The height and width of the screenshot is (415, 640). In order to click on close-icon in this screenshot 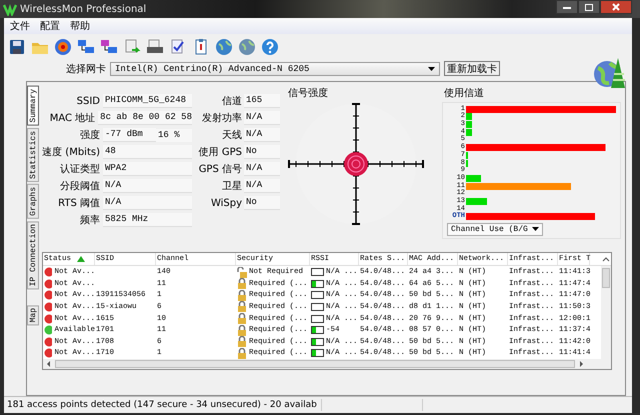, I will do `click(616, 7)`.